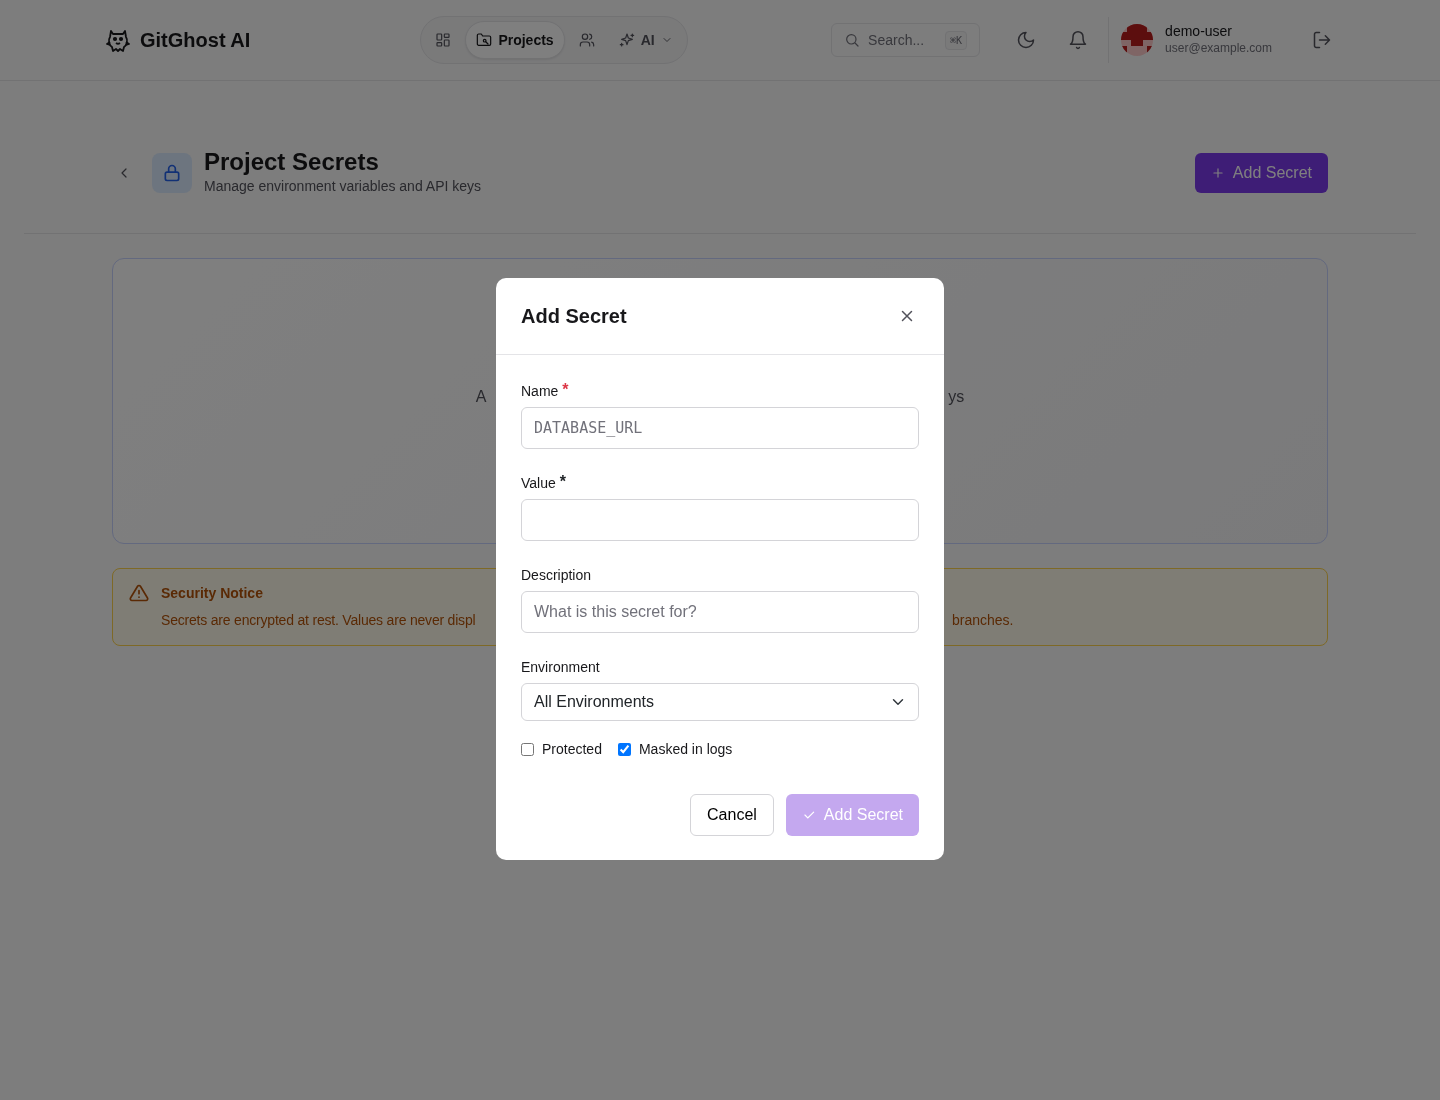 This screenshot has height=1100, width=1440. What do you see at coordinates (574, 316) in the screenshot?
I see `dialog-title: Add Secret` at bounding box center [574, 316].